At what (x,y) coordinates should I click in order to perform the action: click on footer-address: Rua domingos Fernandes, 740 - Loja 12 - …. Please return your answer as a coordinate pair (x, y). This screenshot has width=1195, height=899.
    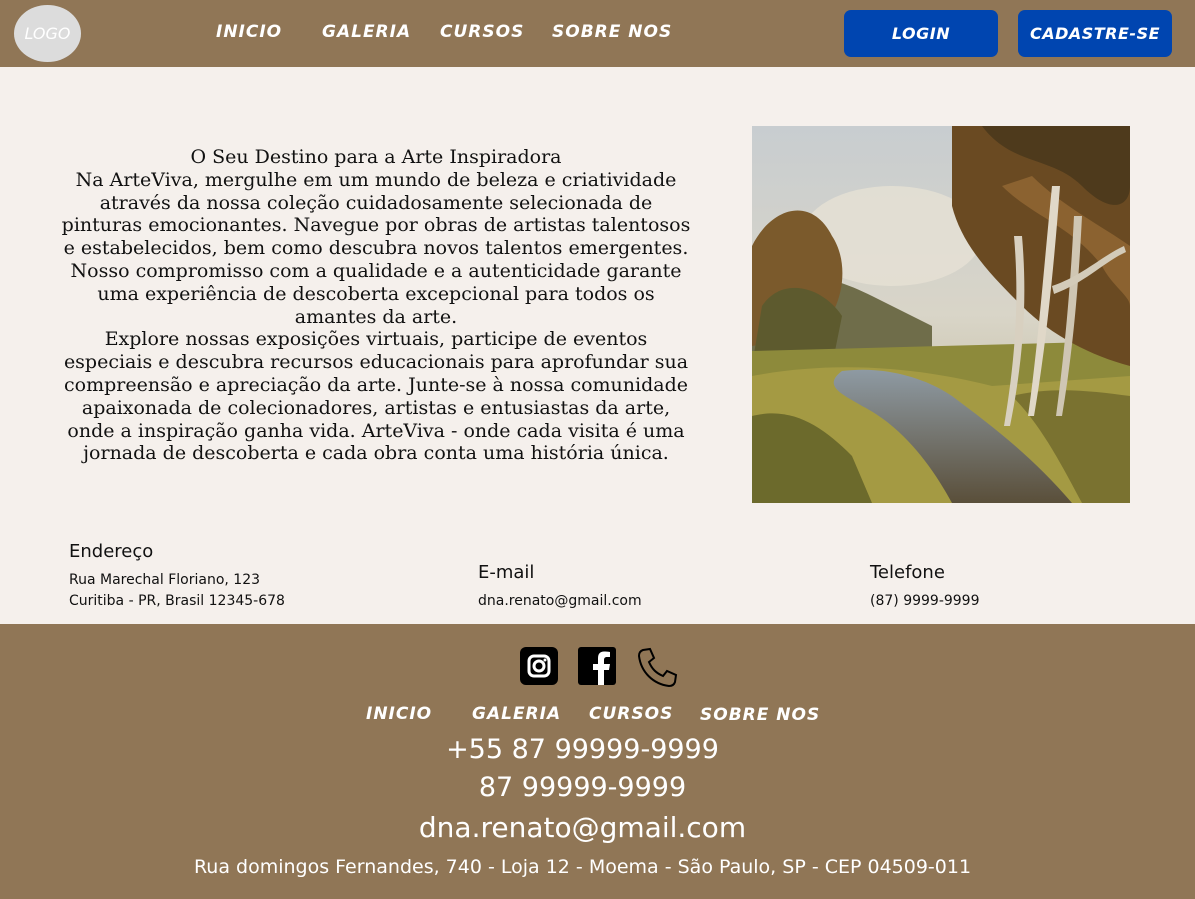
    Looking at the image, I should click on (582, 867).